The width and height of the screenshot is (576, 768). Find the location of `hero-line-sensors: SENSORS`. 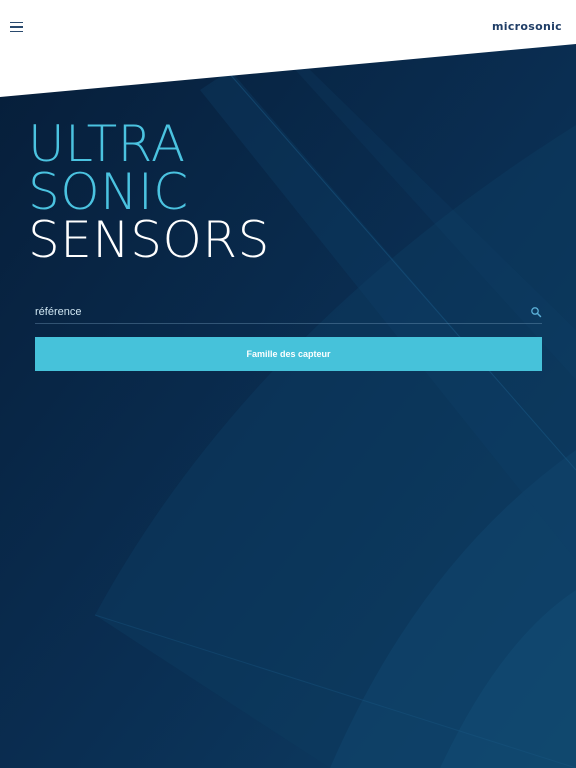

hero-line-sensors: SENSORS is located at coordinates (149, 240).